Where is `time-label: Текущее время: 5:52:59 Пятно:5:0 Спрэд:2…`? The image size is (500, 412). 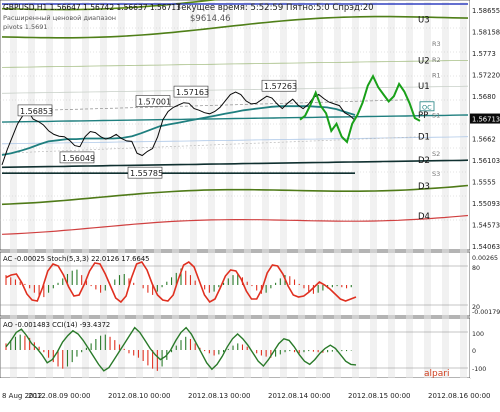 time-label: Текущее время: 5:52:59 Пятно:5:0 Спрэд:2… is located at coordinates (274, 8).